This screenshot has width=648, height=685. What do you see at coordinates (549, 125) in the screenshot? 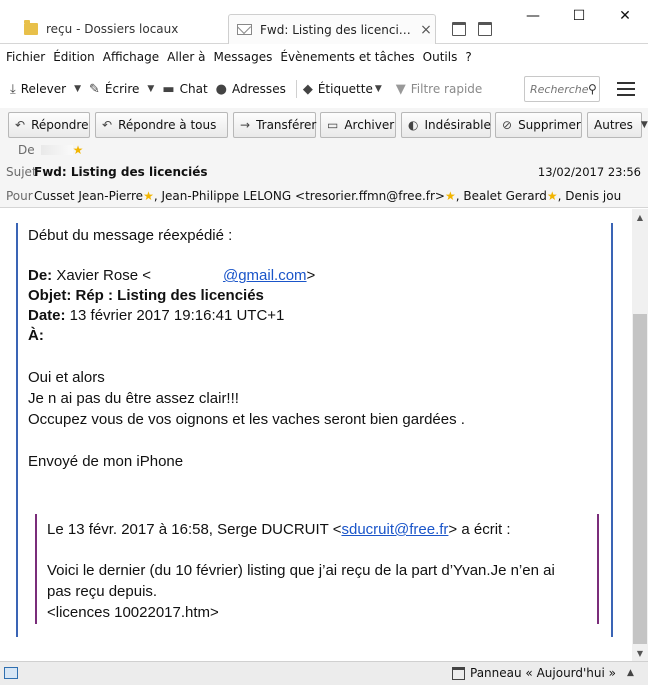
I see `delete-label: Supprimer` at bounding box center [549, 125].